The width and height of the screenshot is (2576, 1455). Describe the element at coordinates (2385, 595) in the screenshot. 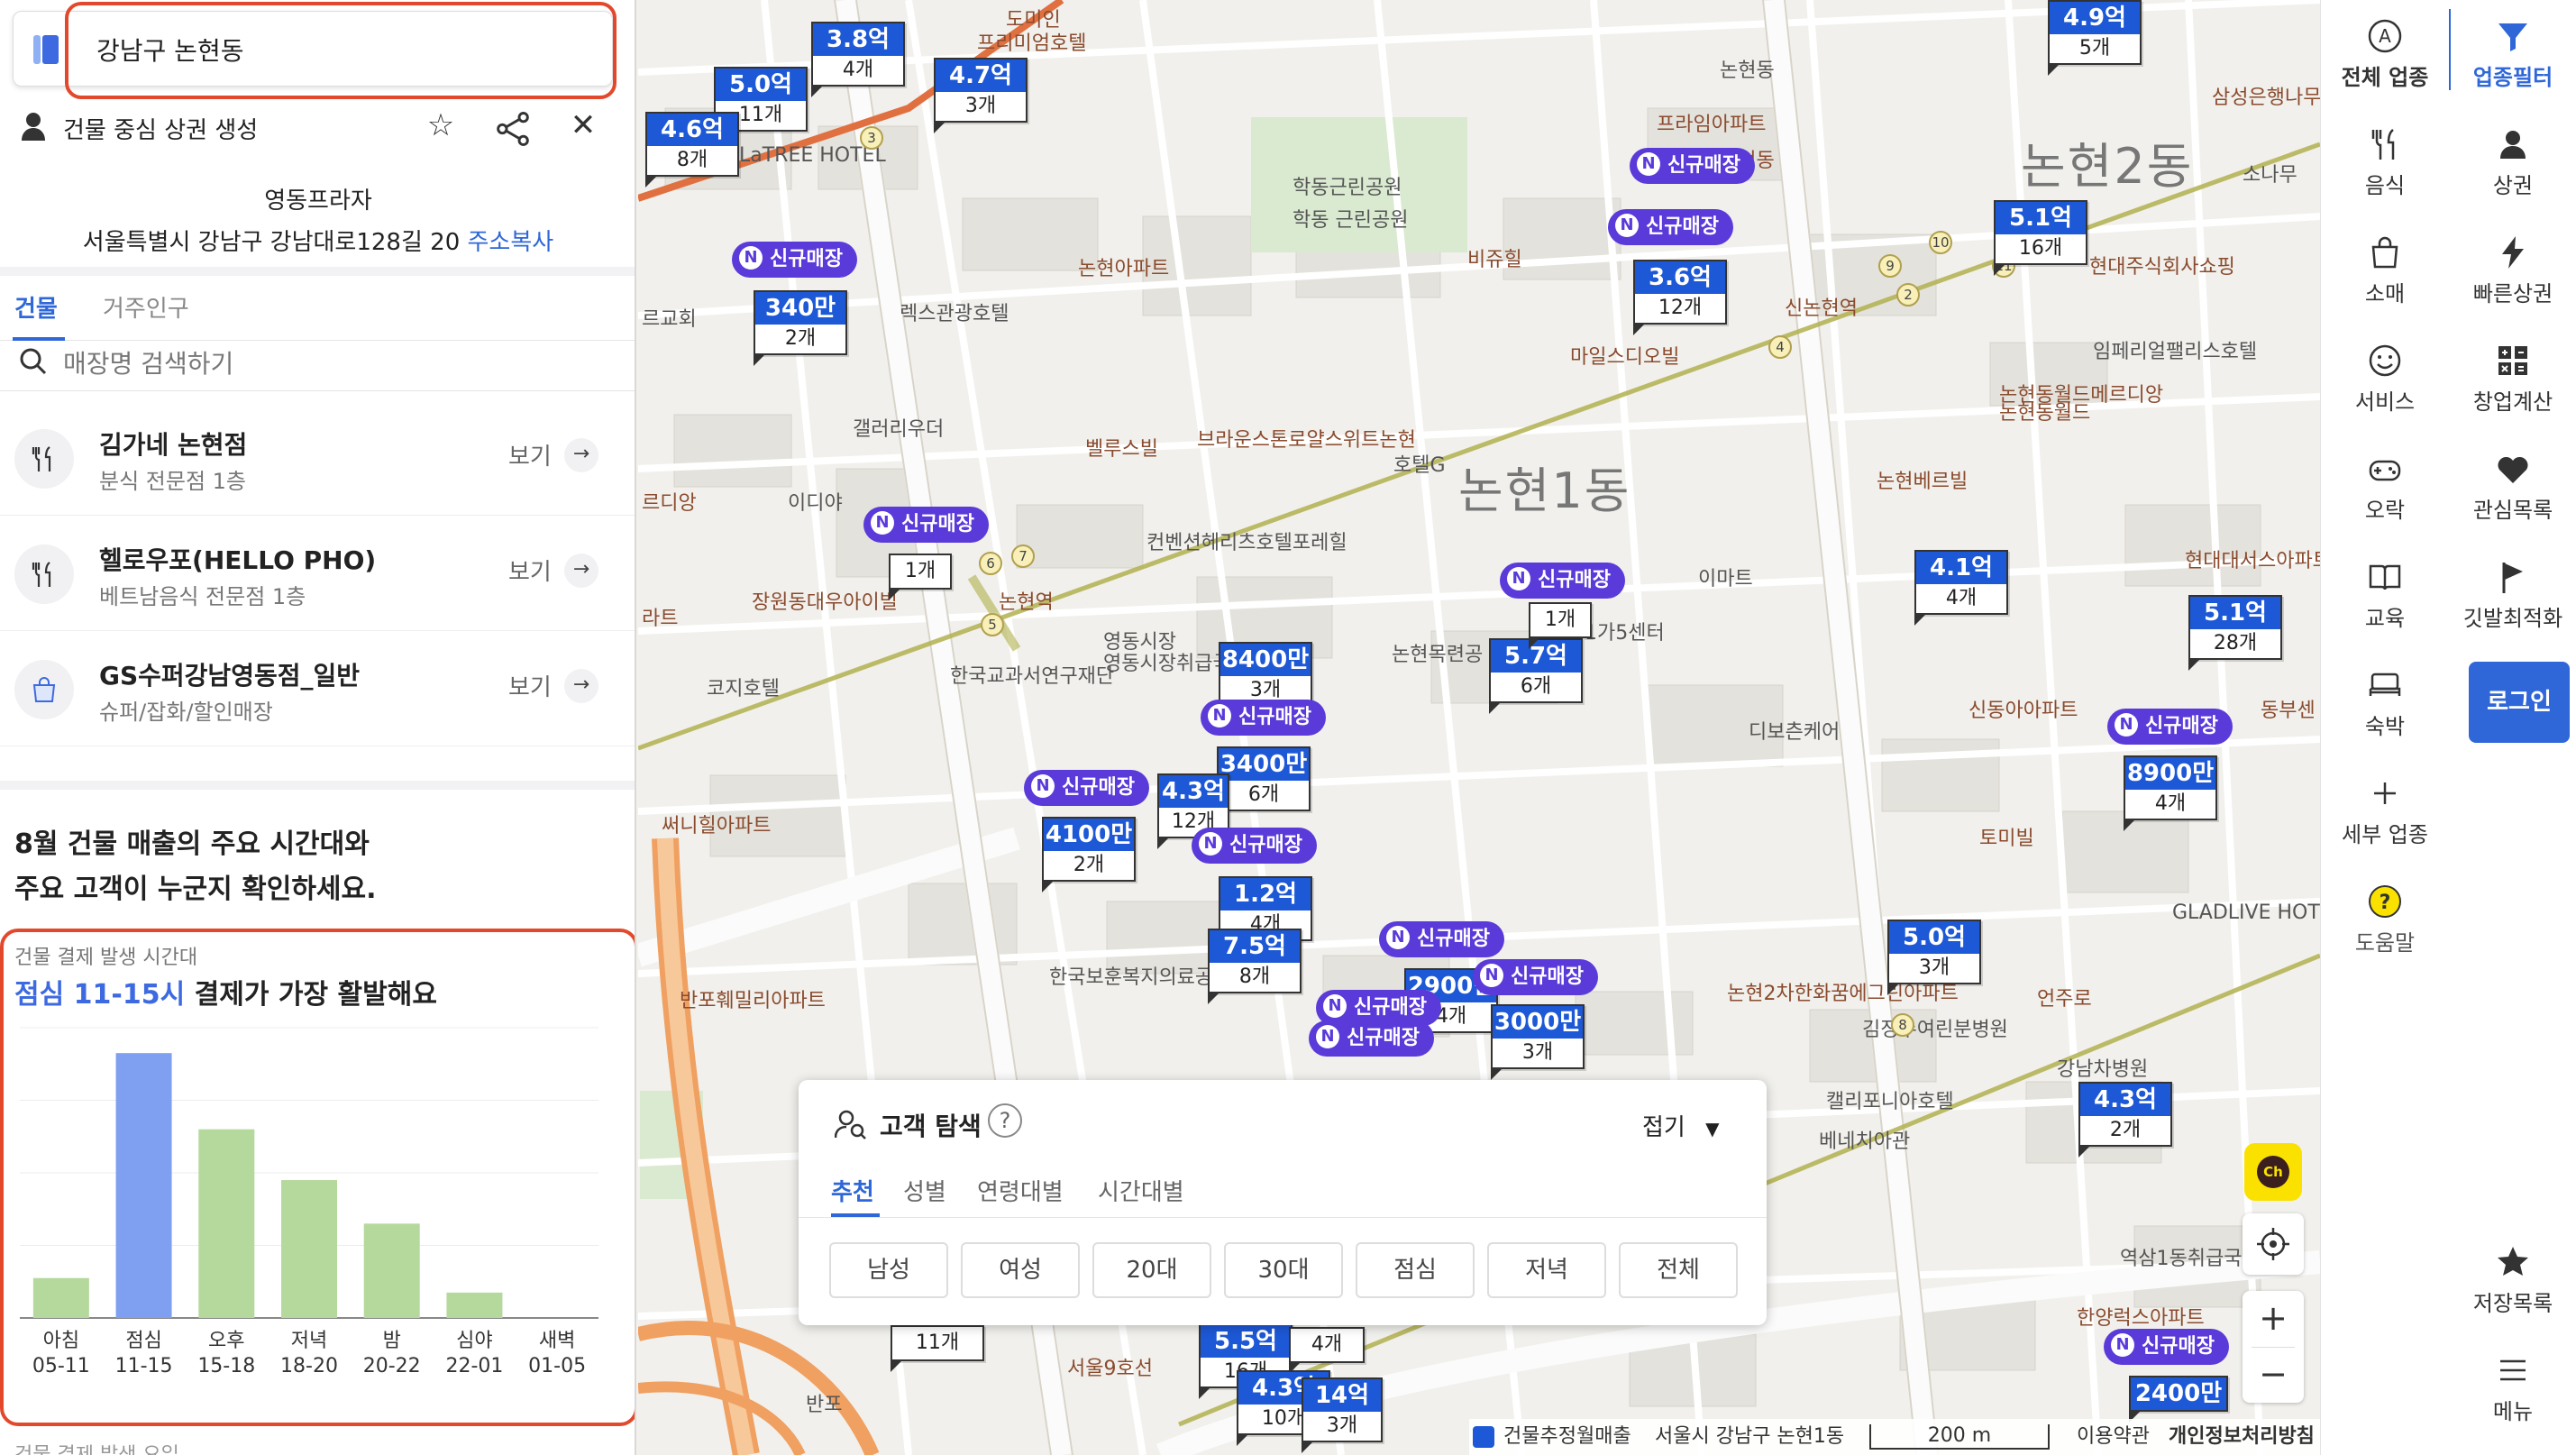

I see `nav-education: 교육` at that location.